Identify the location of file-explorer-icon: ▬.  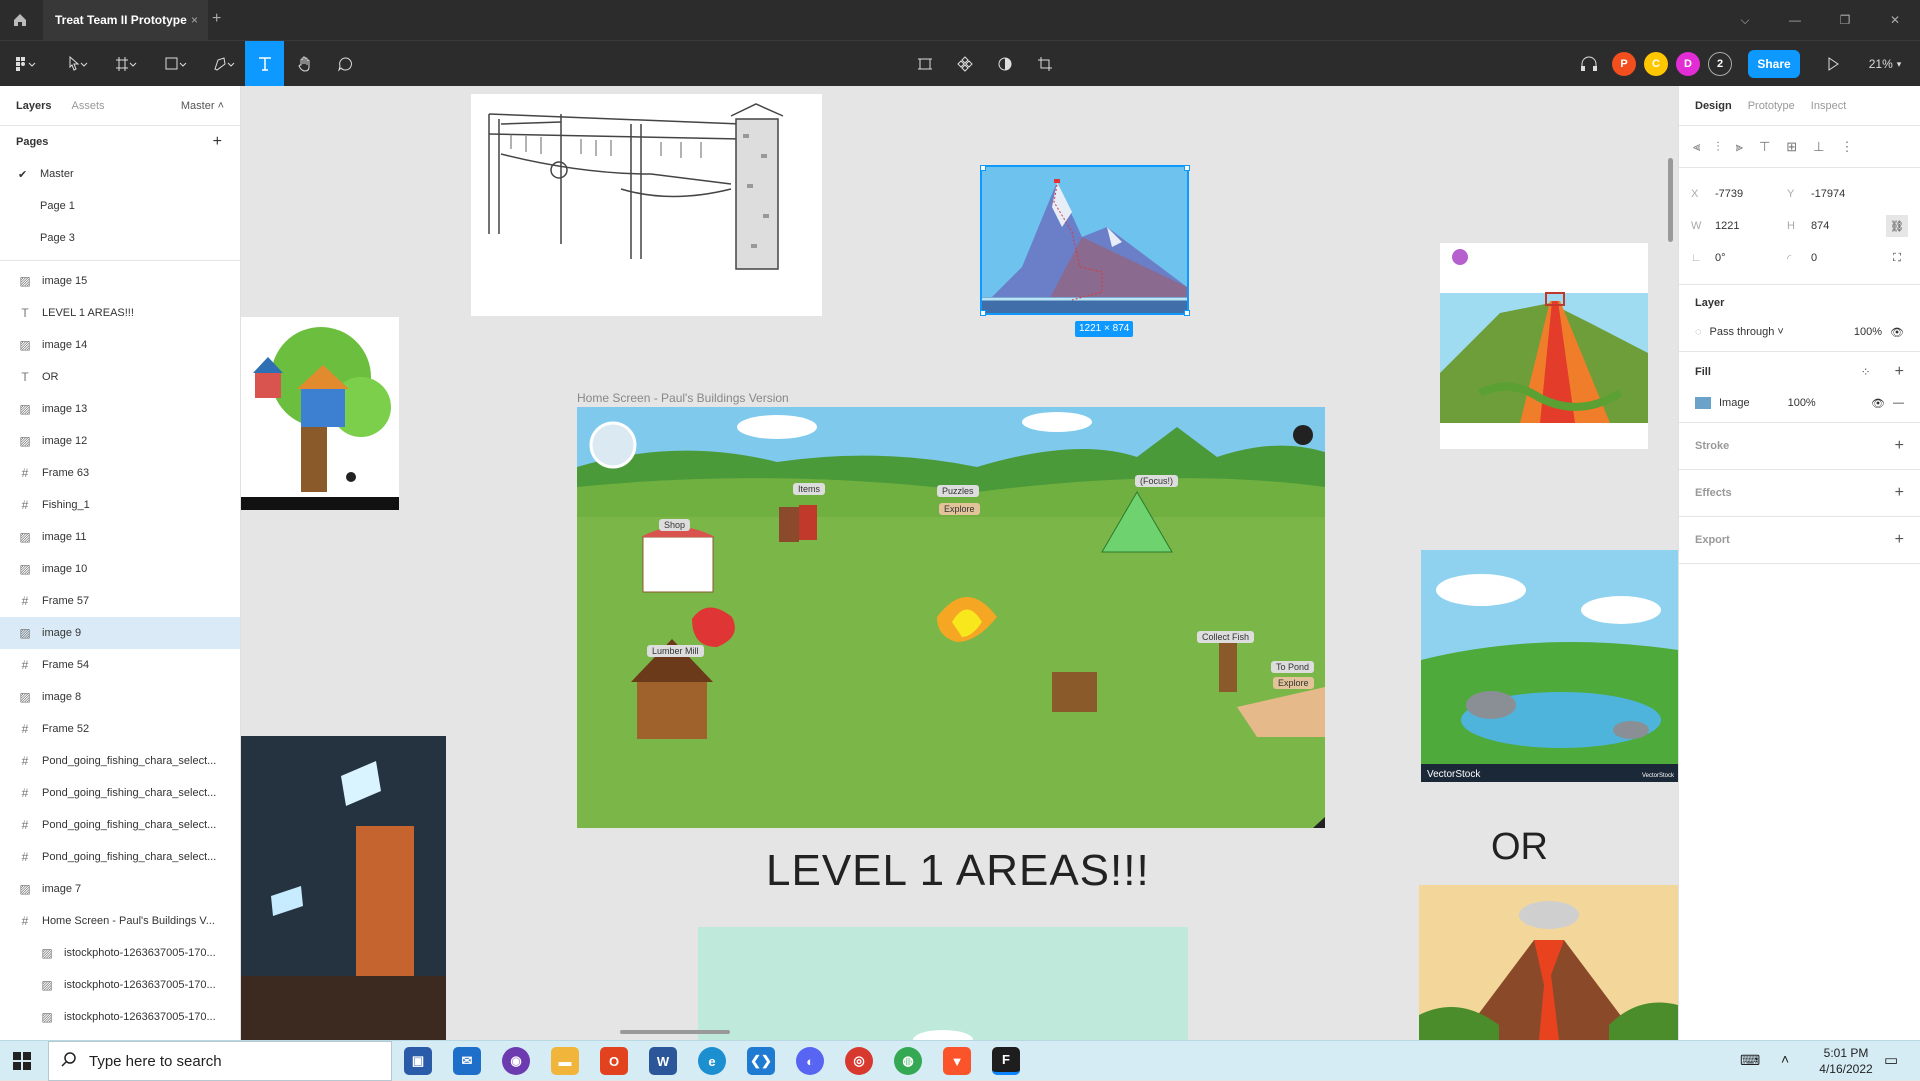
(565, 1061).